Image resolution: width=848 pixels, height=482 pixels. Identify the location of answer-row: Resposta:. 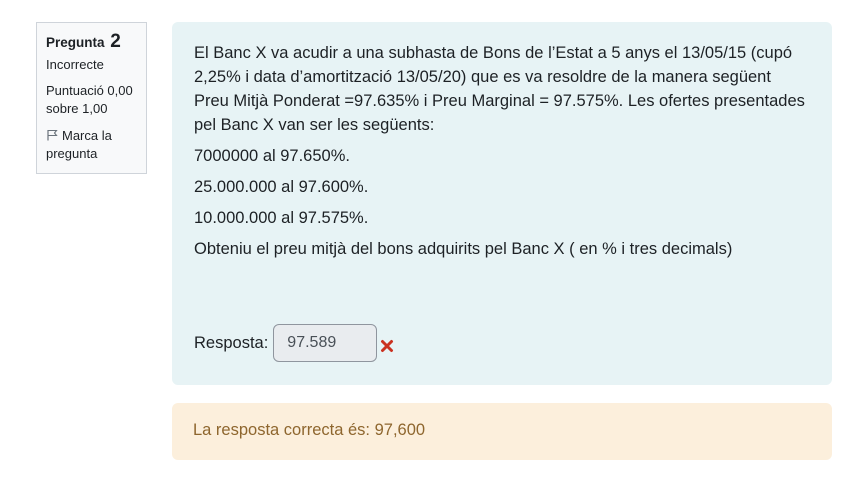
(294, 343).